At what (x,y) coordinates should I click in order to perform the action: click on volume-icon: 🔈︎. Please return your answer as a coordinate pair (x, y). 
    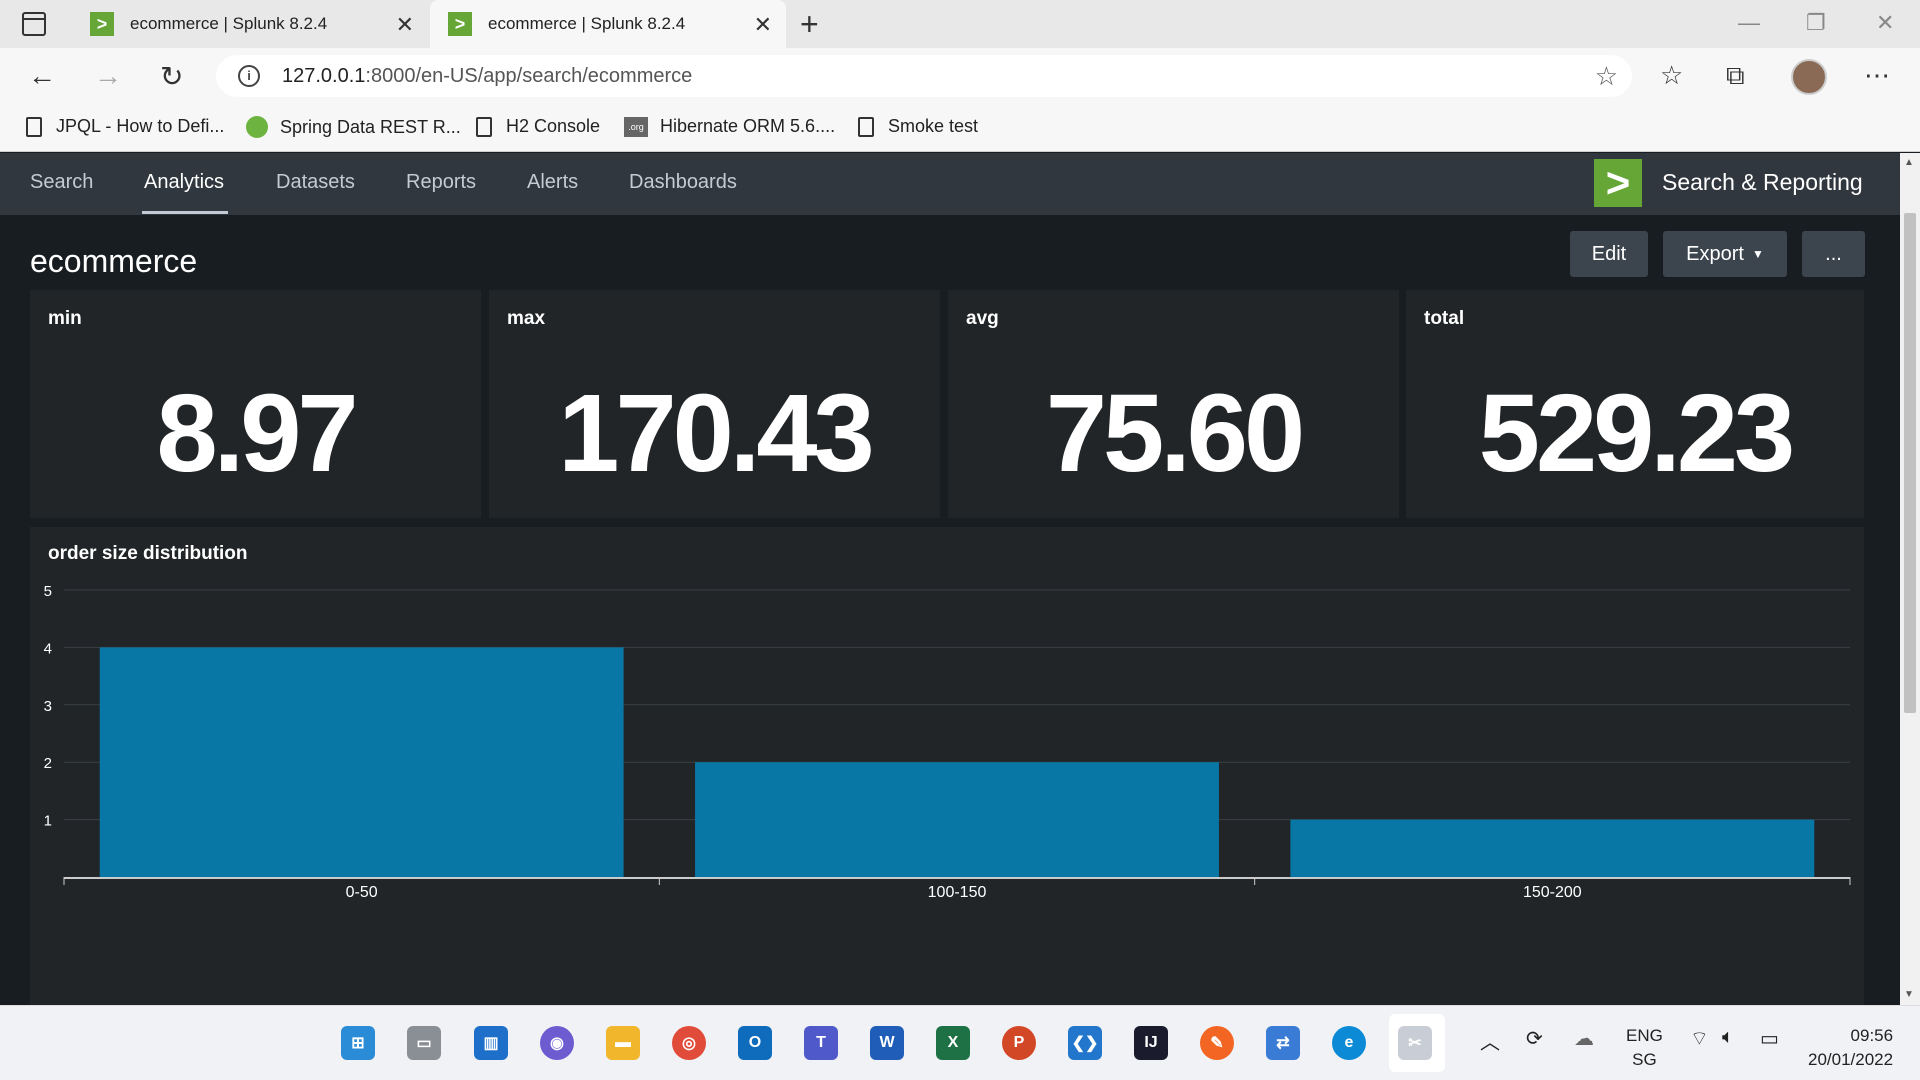
    Looking at the image, I should click on (1728, 1037).